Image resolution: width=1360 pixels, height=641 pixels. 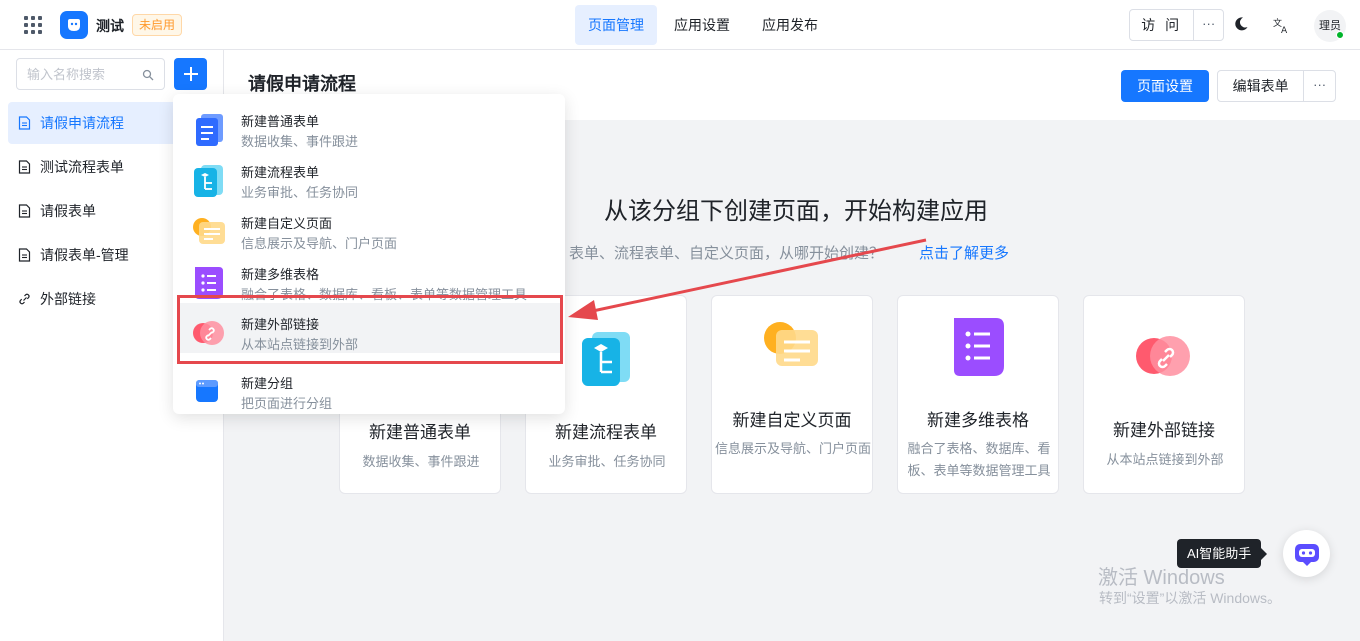 I want to click on sidebar-item-label: 请假表单-管理, so click(x=84, y=255).